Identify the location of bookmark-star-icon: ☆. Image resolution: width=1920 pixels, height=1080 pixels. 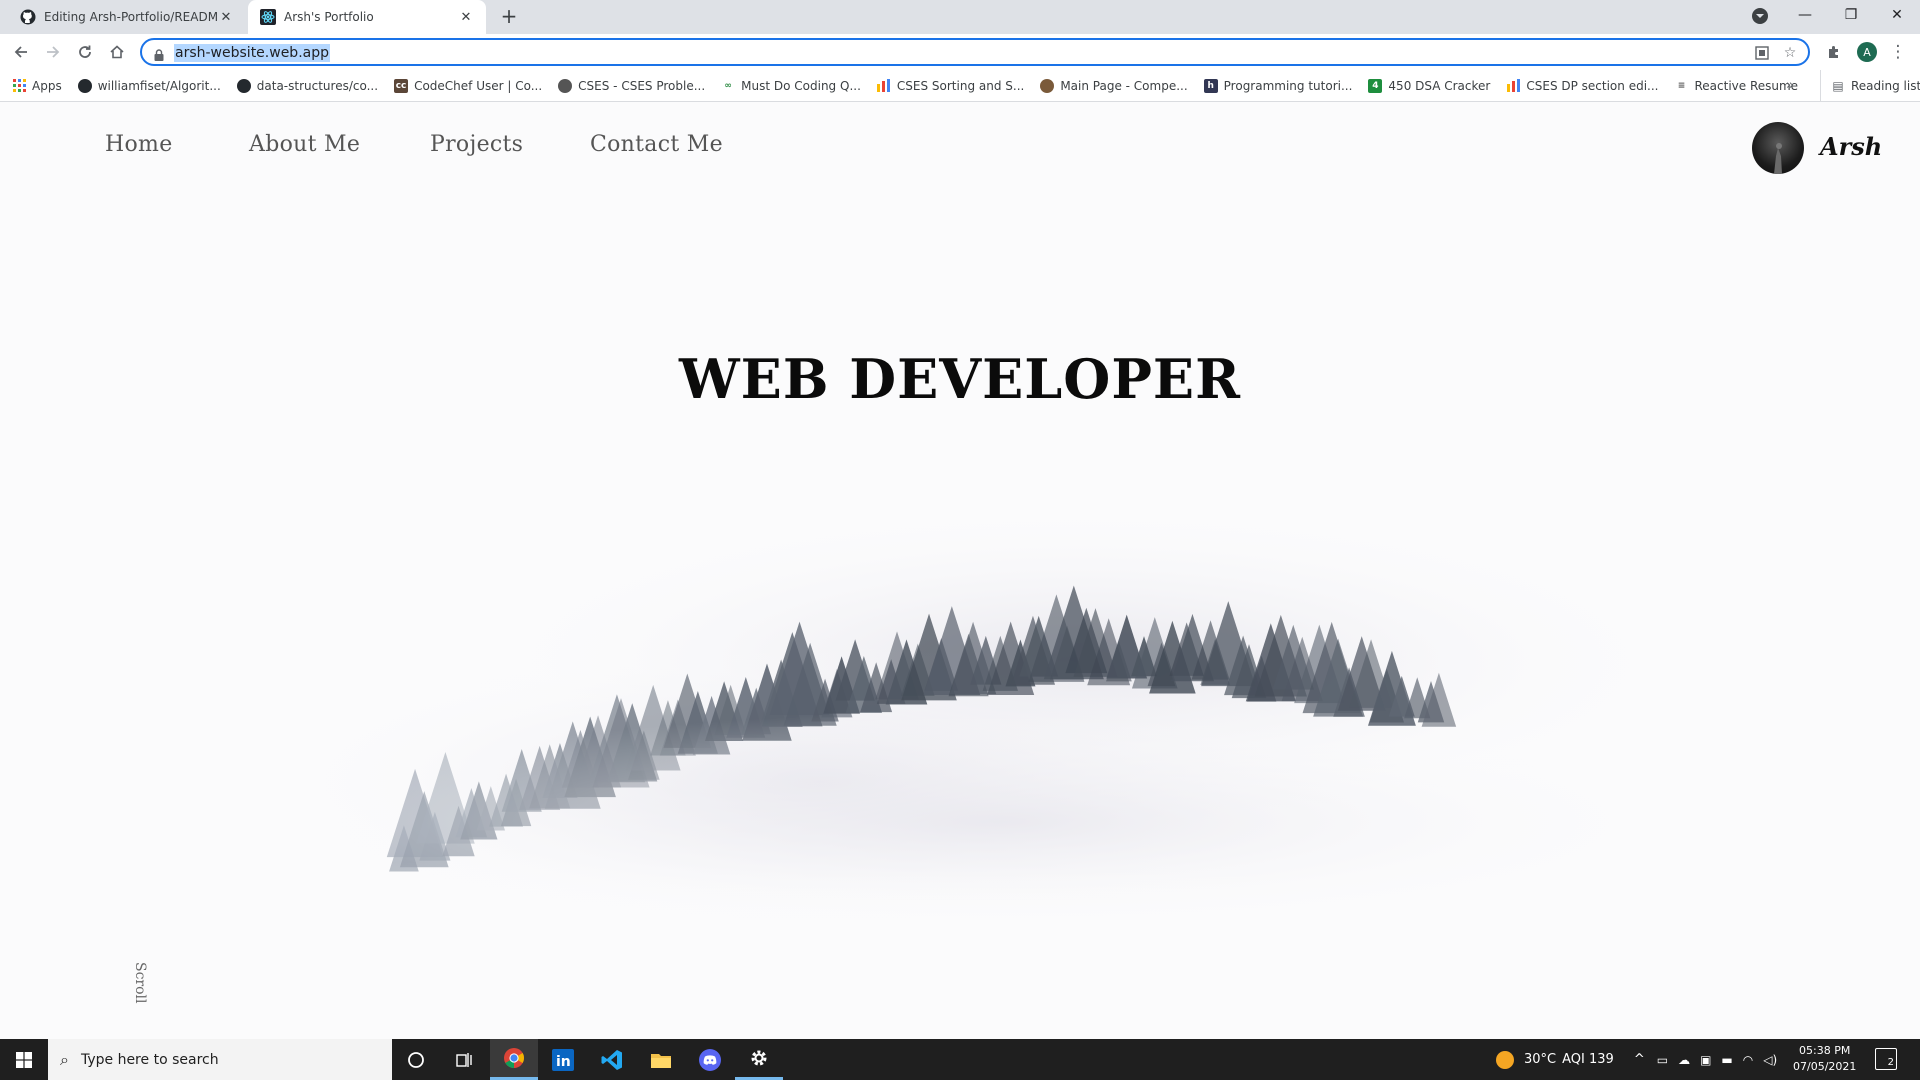
(1790, 53).